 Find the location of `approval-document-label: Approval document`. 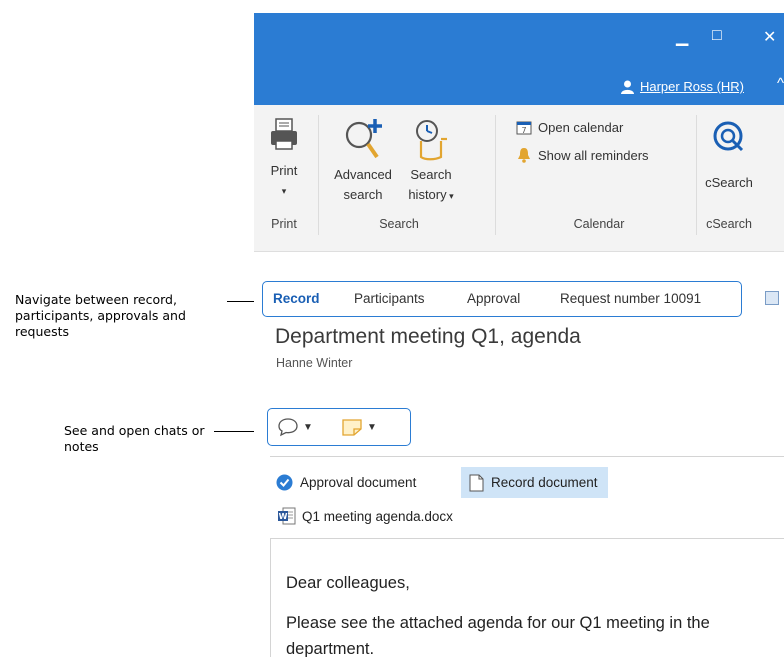

approval-document-label: Approval document is located at coordinates (358, 482).